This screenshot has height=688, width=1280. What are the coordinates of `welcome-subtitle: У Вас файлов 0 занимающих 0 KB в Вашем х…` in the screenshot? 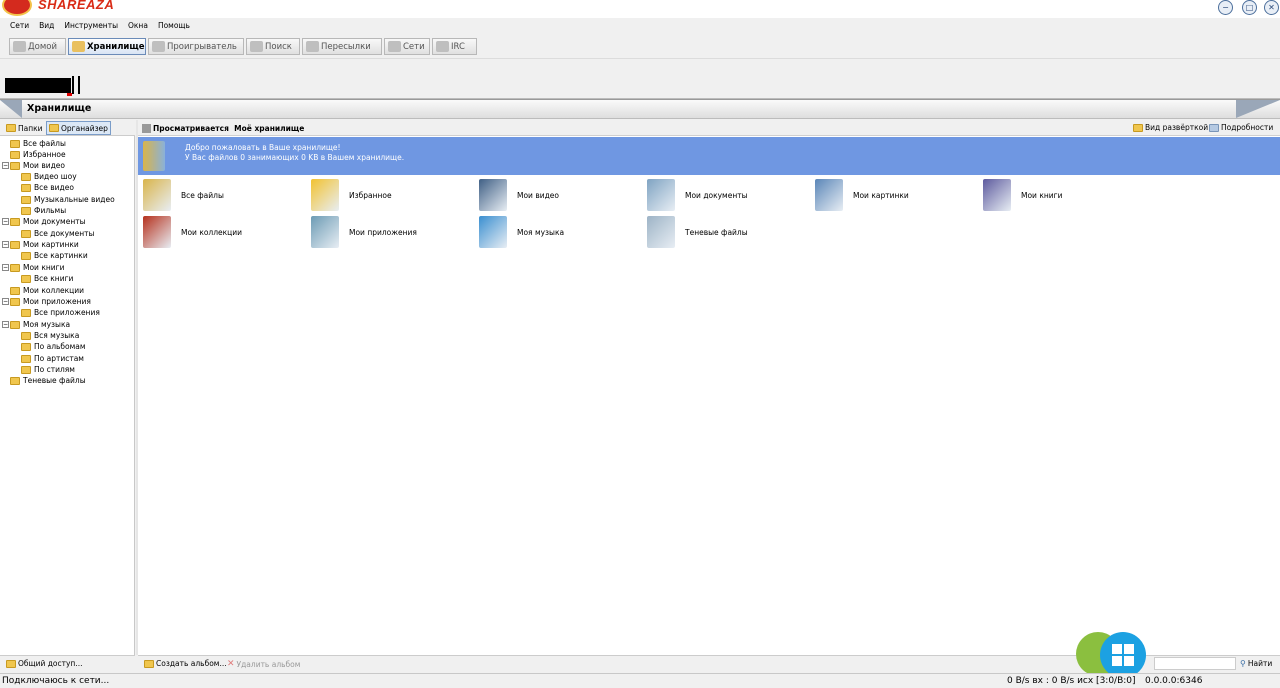 It's located at (295, 157).